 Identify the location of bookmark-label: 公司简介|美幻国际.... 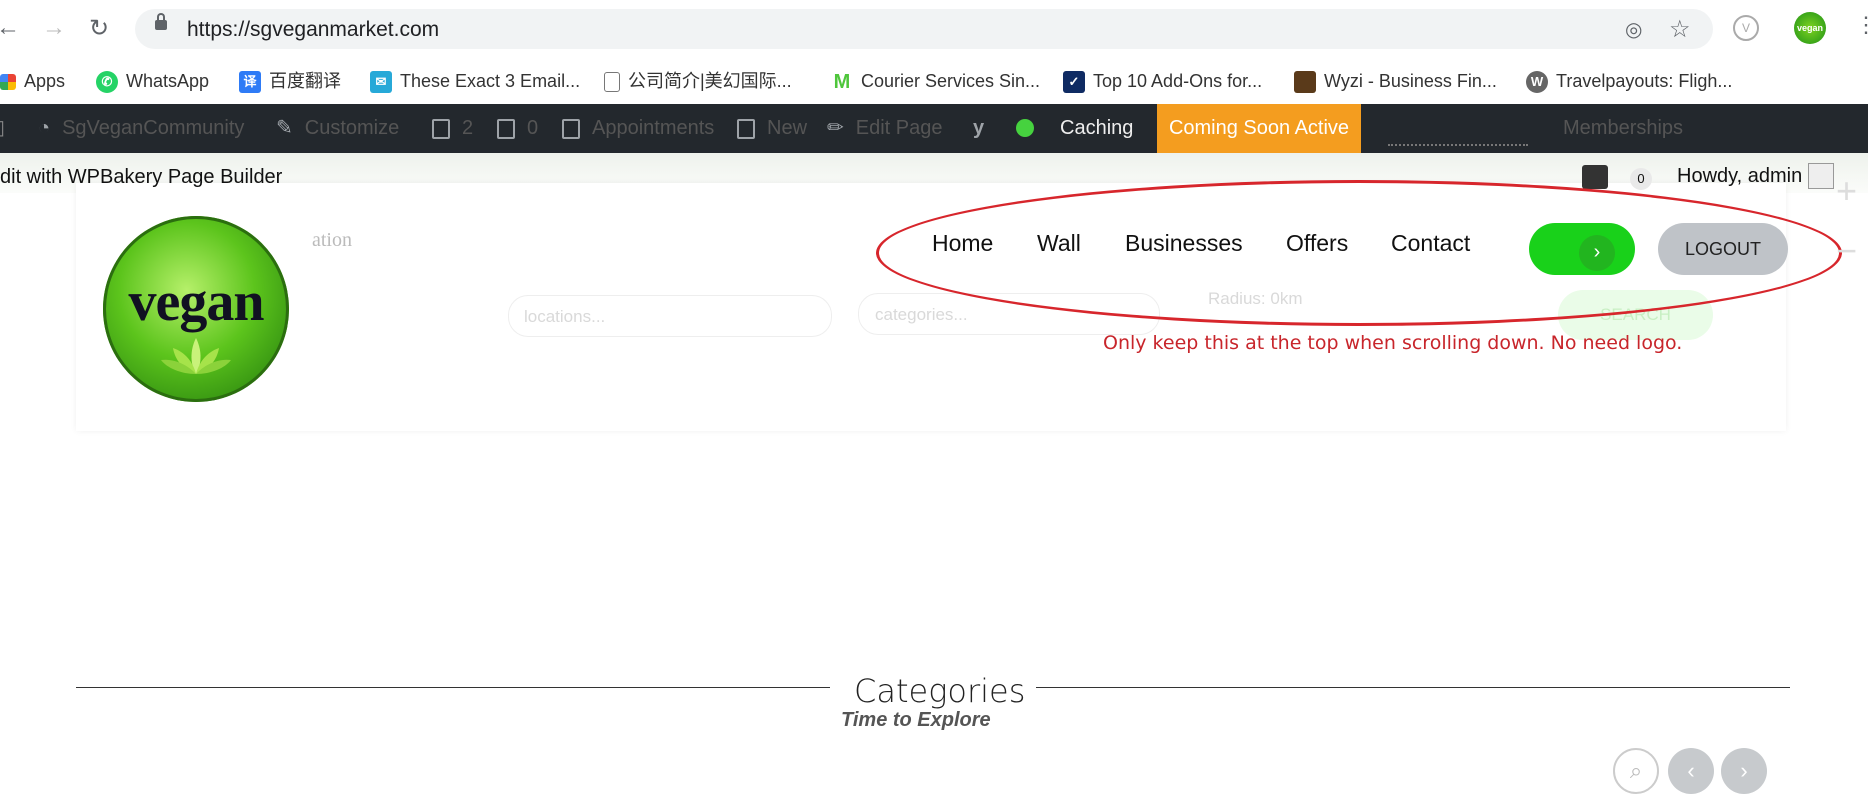
(710, 81).